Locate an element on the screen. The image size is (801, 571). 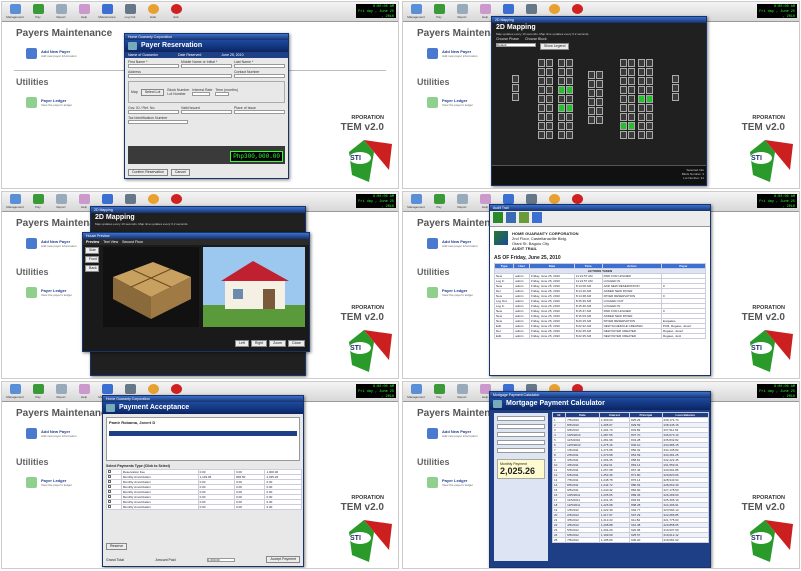
tab-second-floor: Second Floor is located at coordinates (132, 242).